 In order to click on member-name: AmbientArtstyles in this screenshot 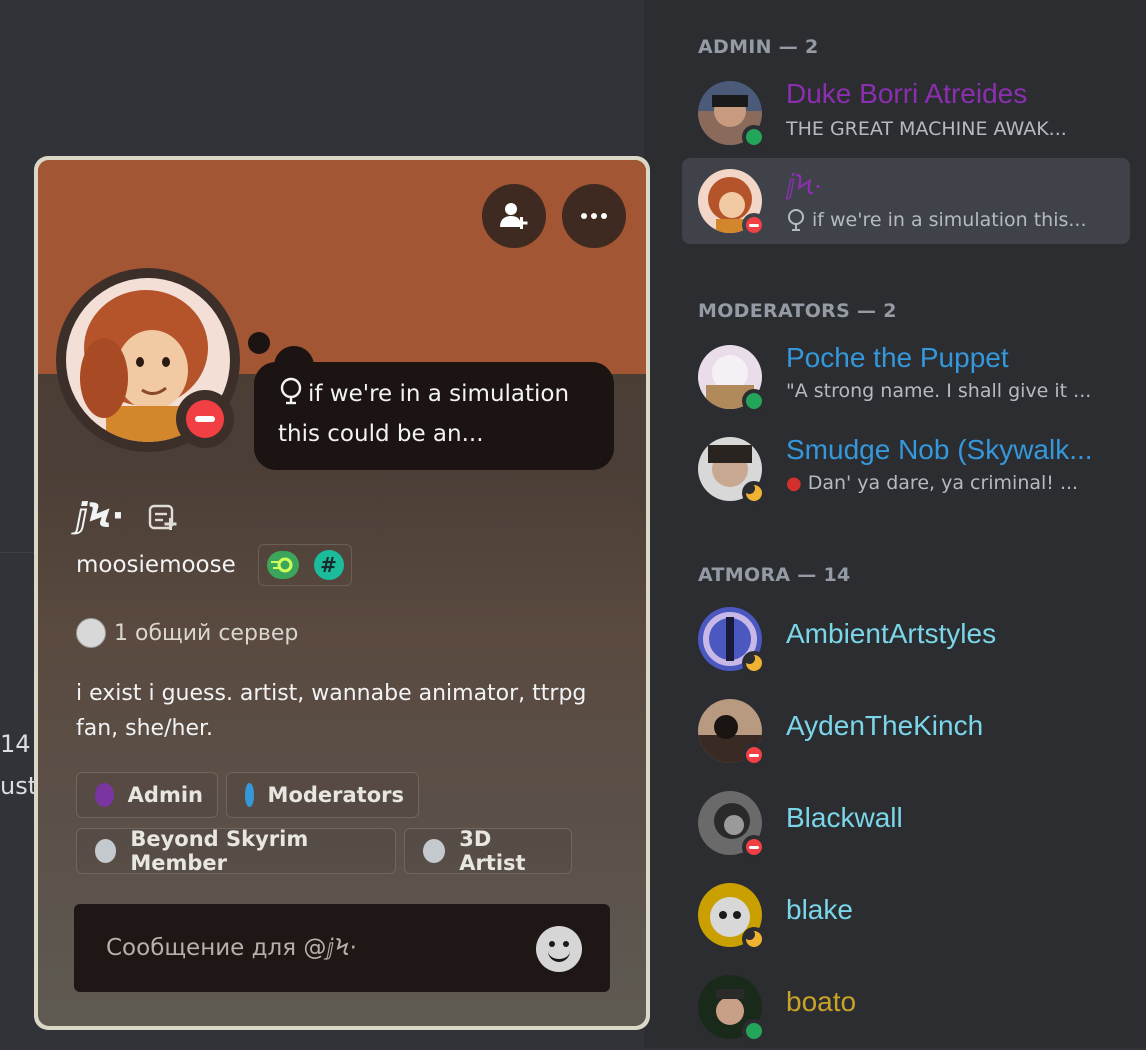, I will do `click(891, 633)`.